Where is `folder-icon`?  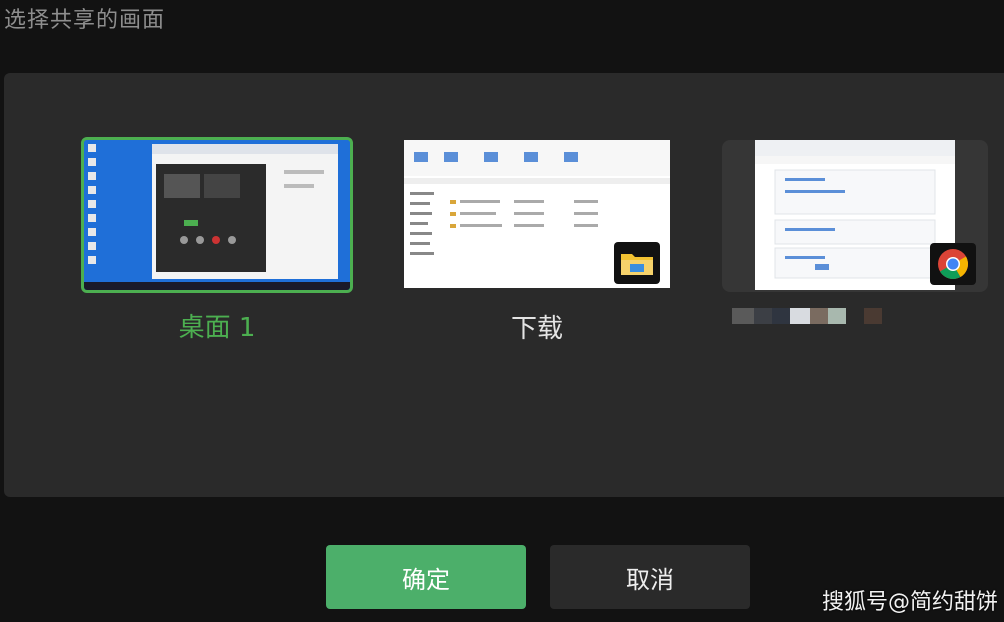
folder-icon is located at coordinates (637, 263).